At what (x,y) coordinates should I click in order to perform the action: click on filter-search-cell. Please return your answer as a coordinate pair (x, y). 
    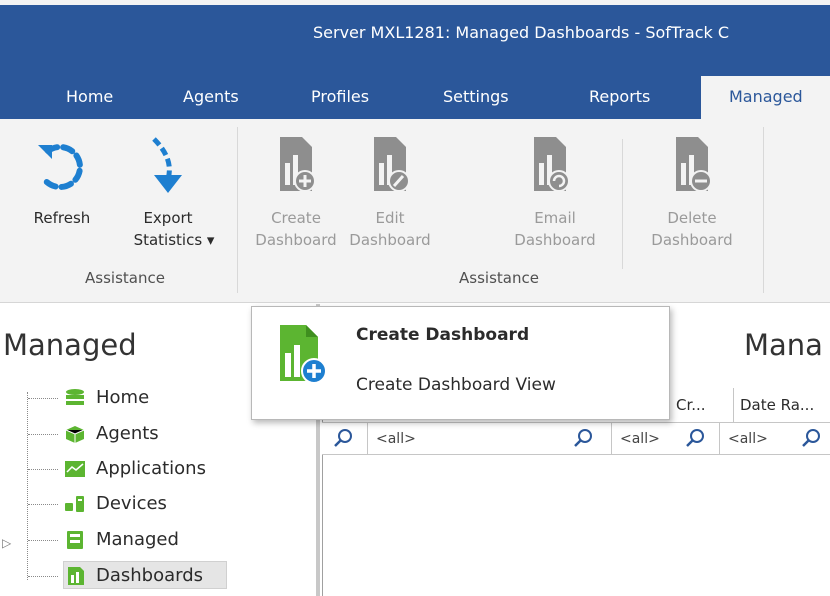
    Looking at the image, I should click on (345, 439).